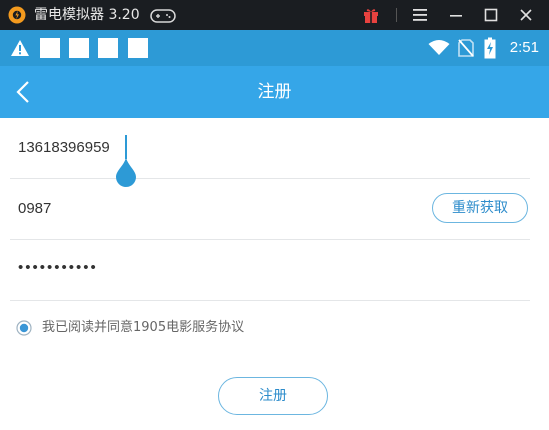 The height and width of the screenshot is (430, 549). I want to click on maximize-button, so click(491, 15).